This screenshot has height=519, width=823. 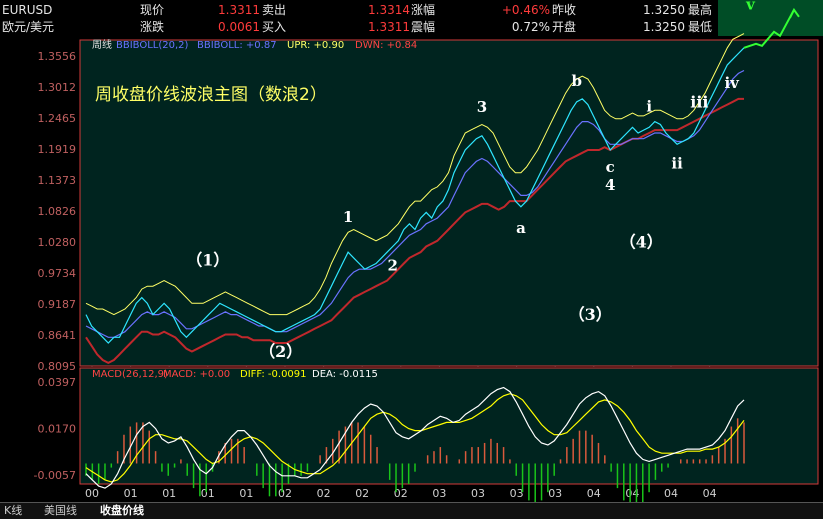 What do you see at coordinates (92, 493) in the screenshot?
I see `time-tick-label: 00` at bounding box center [92, 493].